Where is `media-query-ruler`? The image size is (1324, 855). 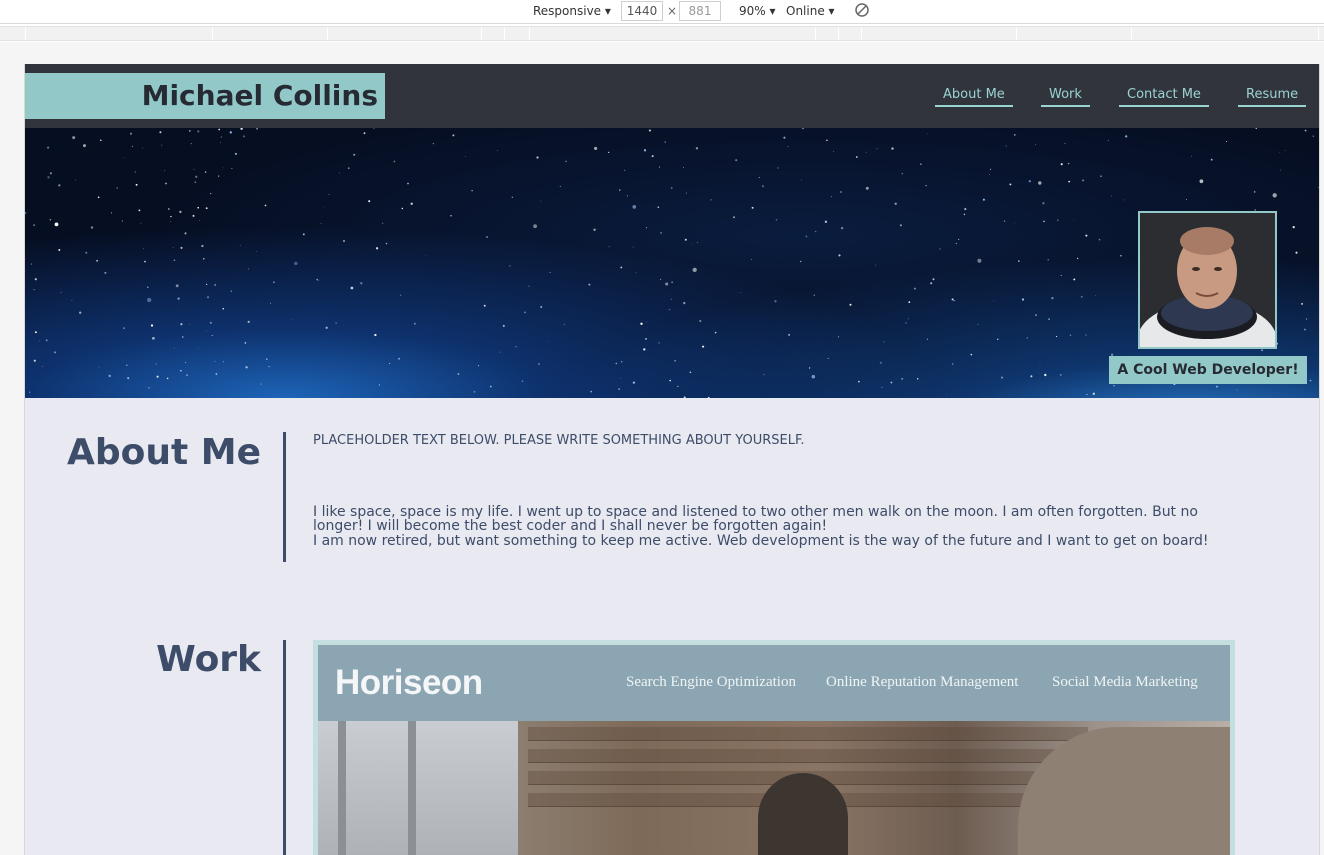
media-query-ruler is located at coordinates (662, 33).